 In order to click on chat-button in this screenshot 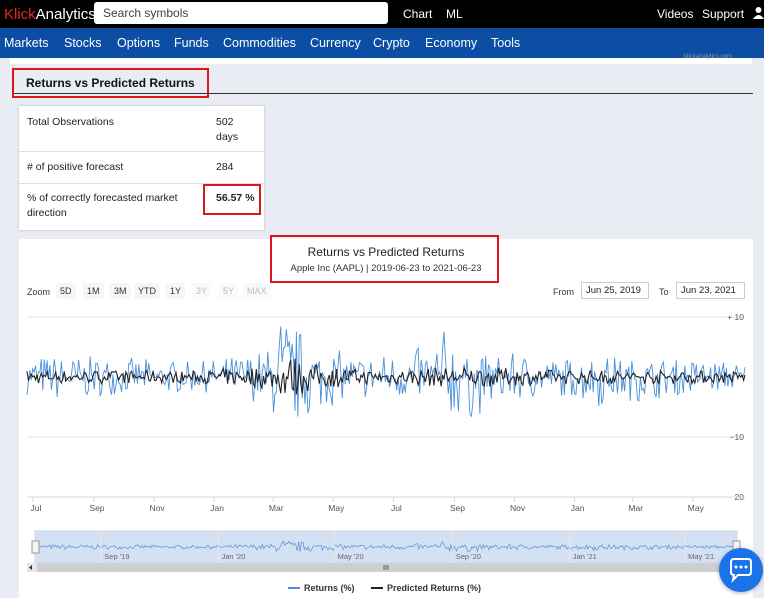, I will do `click(741, 570)`.